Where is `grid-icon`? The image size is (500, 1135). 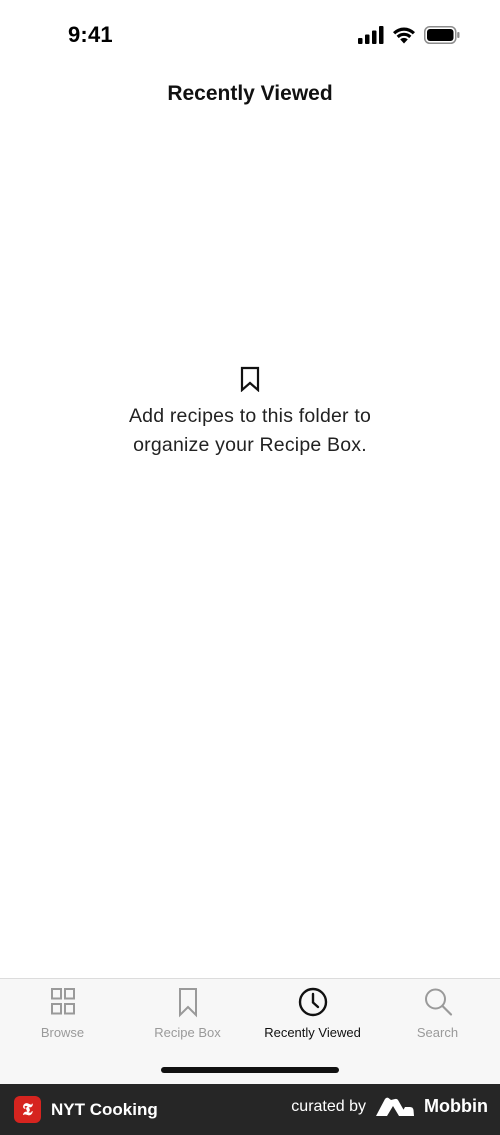
grid-icon is located at coordinates (62, 1001).